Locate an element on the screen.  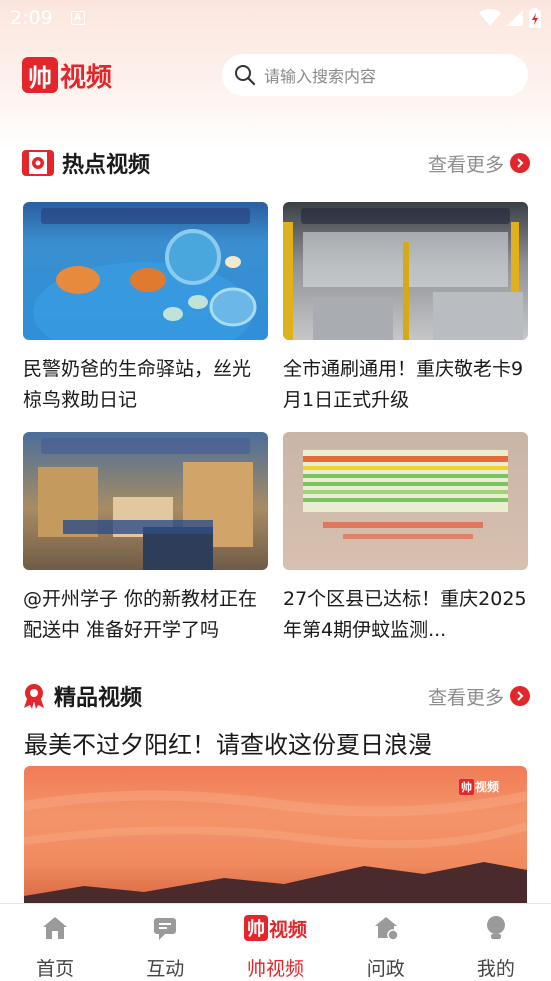
tab-label: 我的 is located at coordinates (495, 969).